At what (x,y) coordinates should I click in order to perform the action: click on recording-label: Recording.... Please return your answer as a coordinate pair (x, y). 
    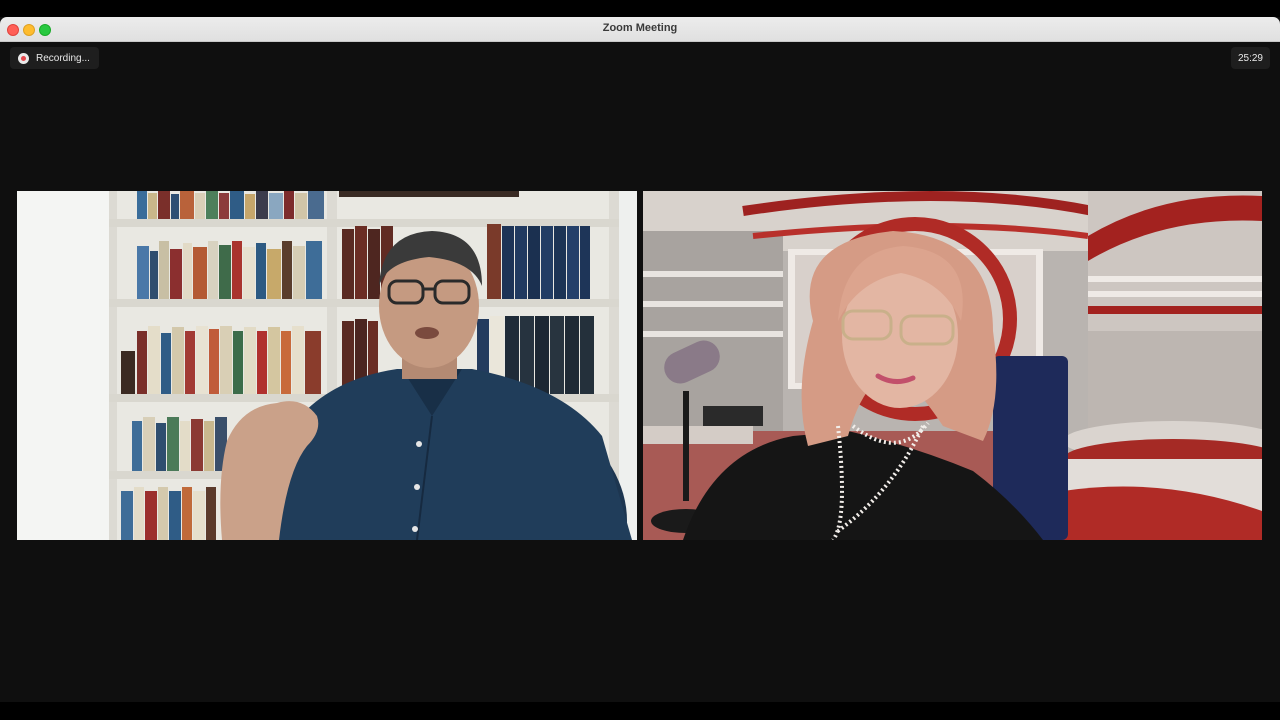
    Looking at the image, I should click on (63, 58).